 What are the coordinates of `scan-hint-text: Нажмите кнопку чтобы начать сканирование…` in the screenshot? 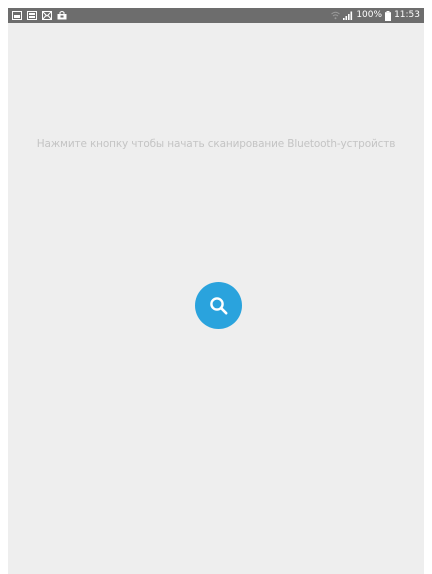 It's located at (216, 144).